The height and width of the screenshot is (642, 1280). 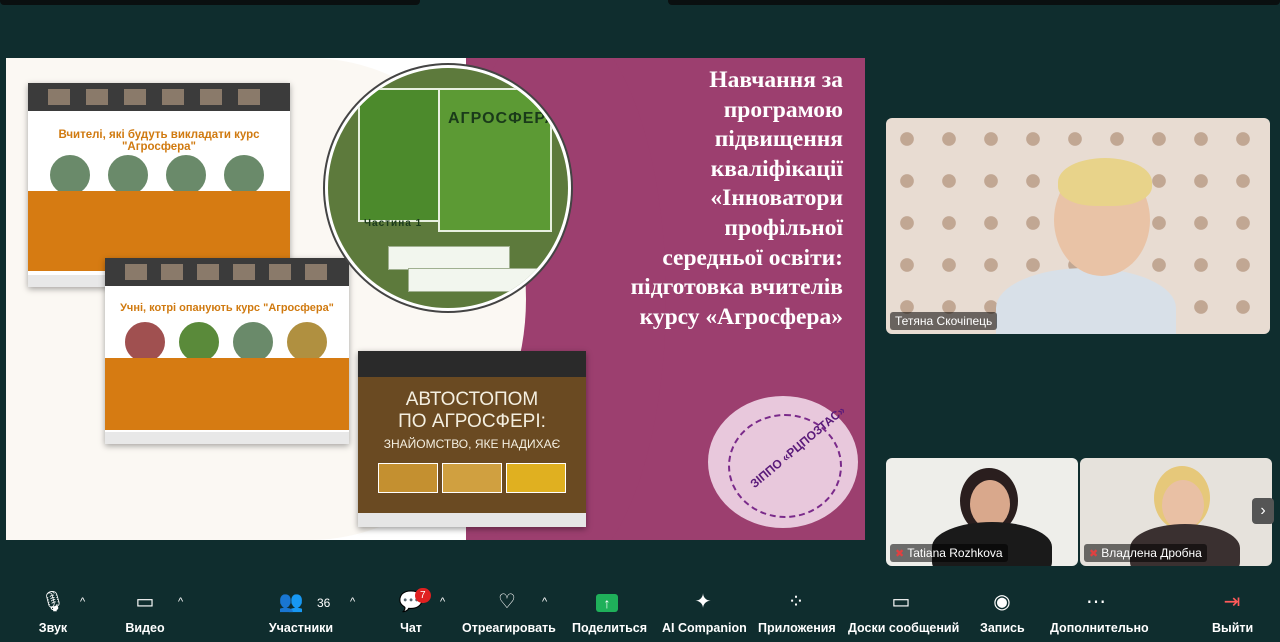 What do you see at coordinates (1176, 512) in the screenshot?
I see `participant-tile-3: ✖ Владлена Дробна` at bounding box center [1176, 512].